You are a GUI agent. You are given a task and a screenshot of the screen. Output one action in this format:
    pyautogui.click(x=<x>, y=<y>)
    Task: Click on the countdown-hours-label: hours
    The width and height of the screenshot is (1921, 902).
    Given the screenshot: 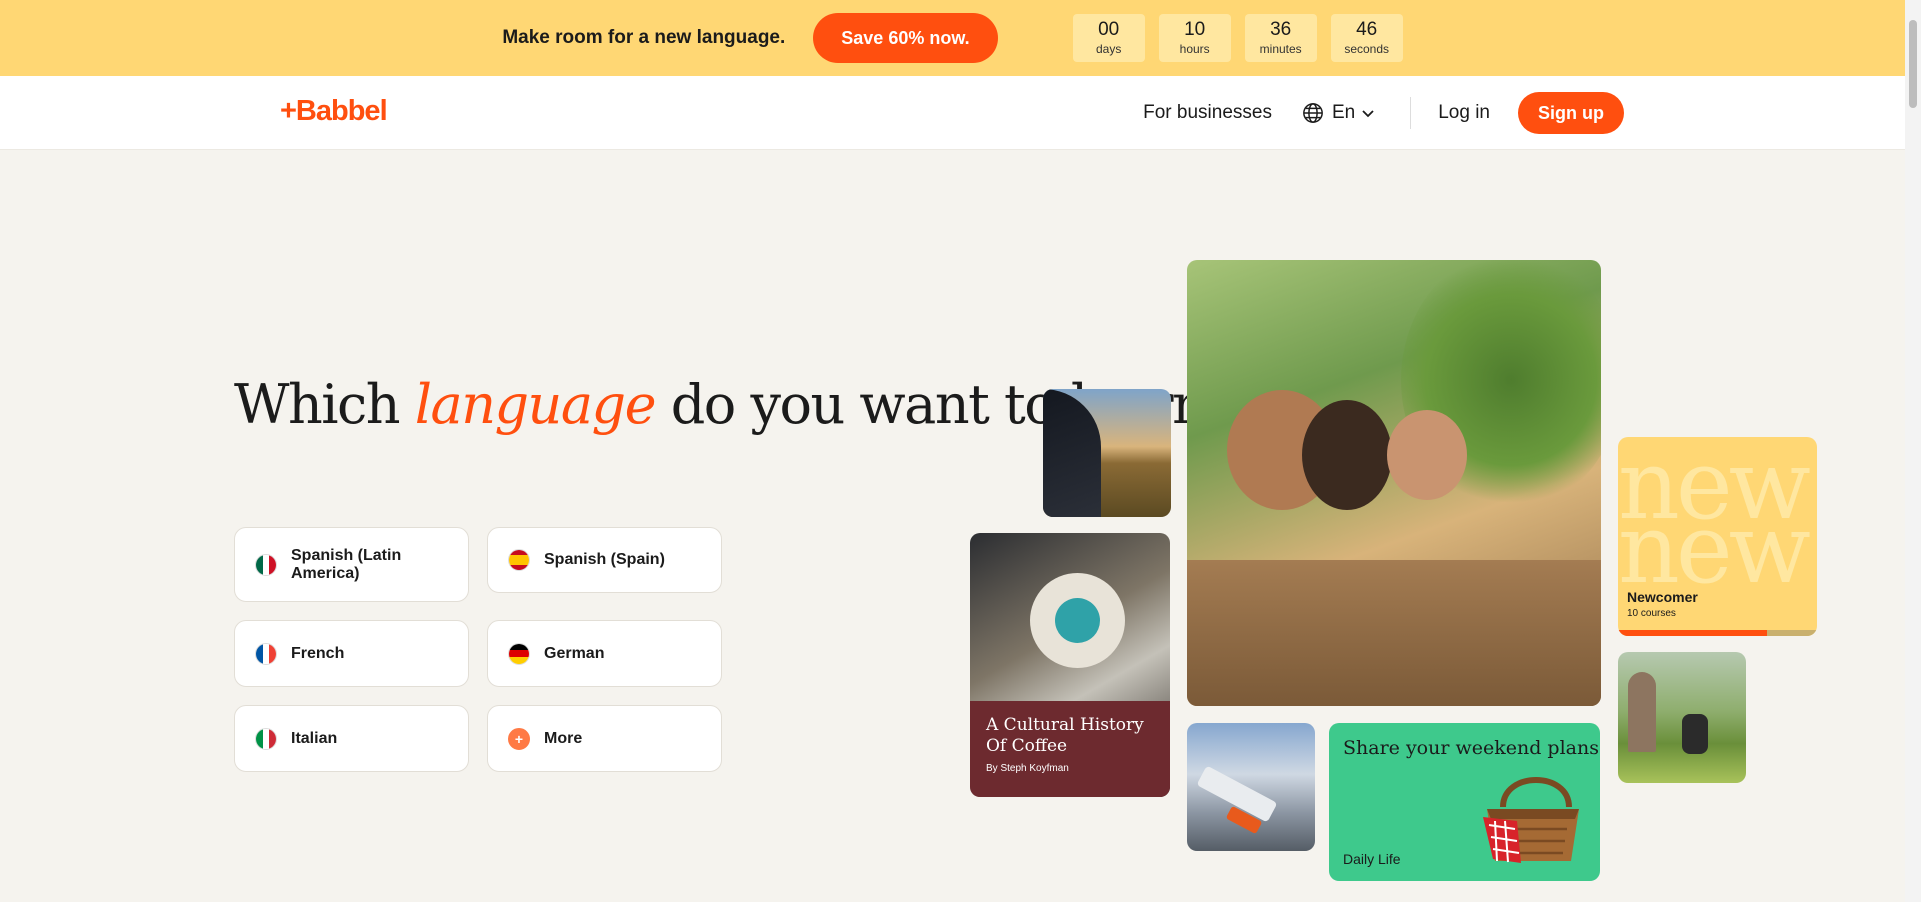 What is the action you would take?
    pyautogui.click(x=1194, y=49)
    